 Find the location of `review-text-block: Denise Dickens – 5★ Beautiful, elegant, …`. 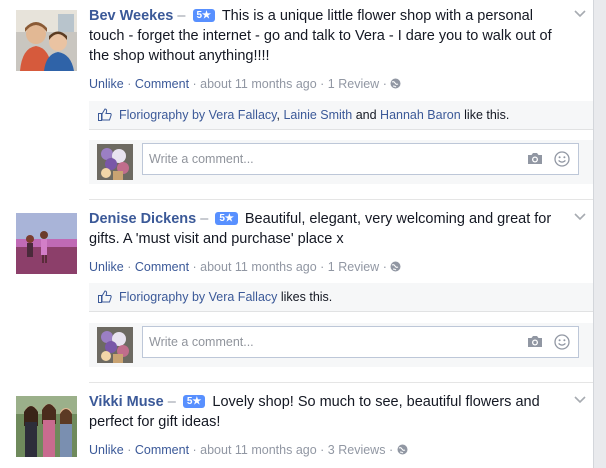

review-text-block: Denise Dickens – 5★ Beautiful, elegant, … is located at coordinates (325, 229).